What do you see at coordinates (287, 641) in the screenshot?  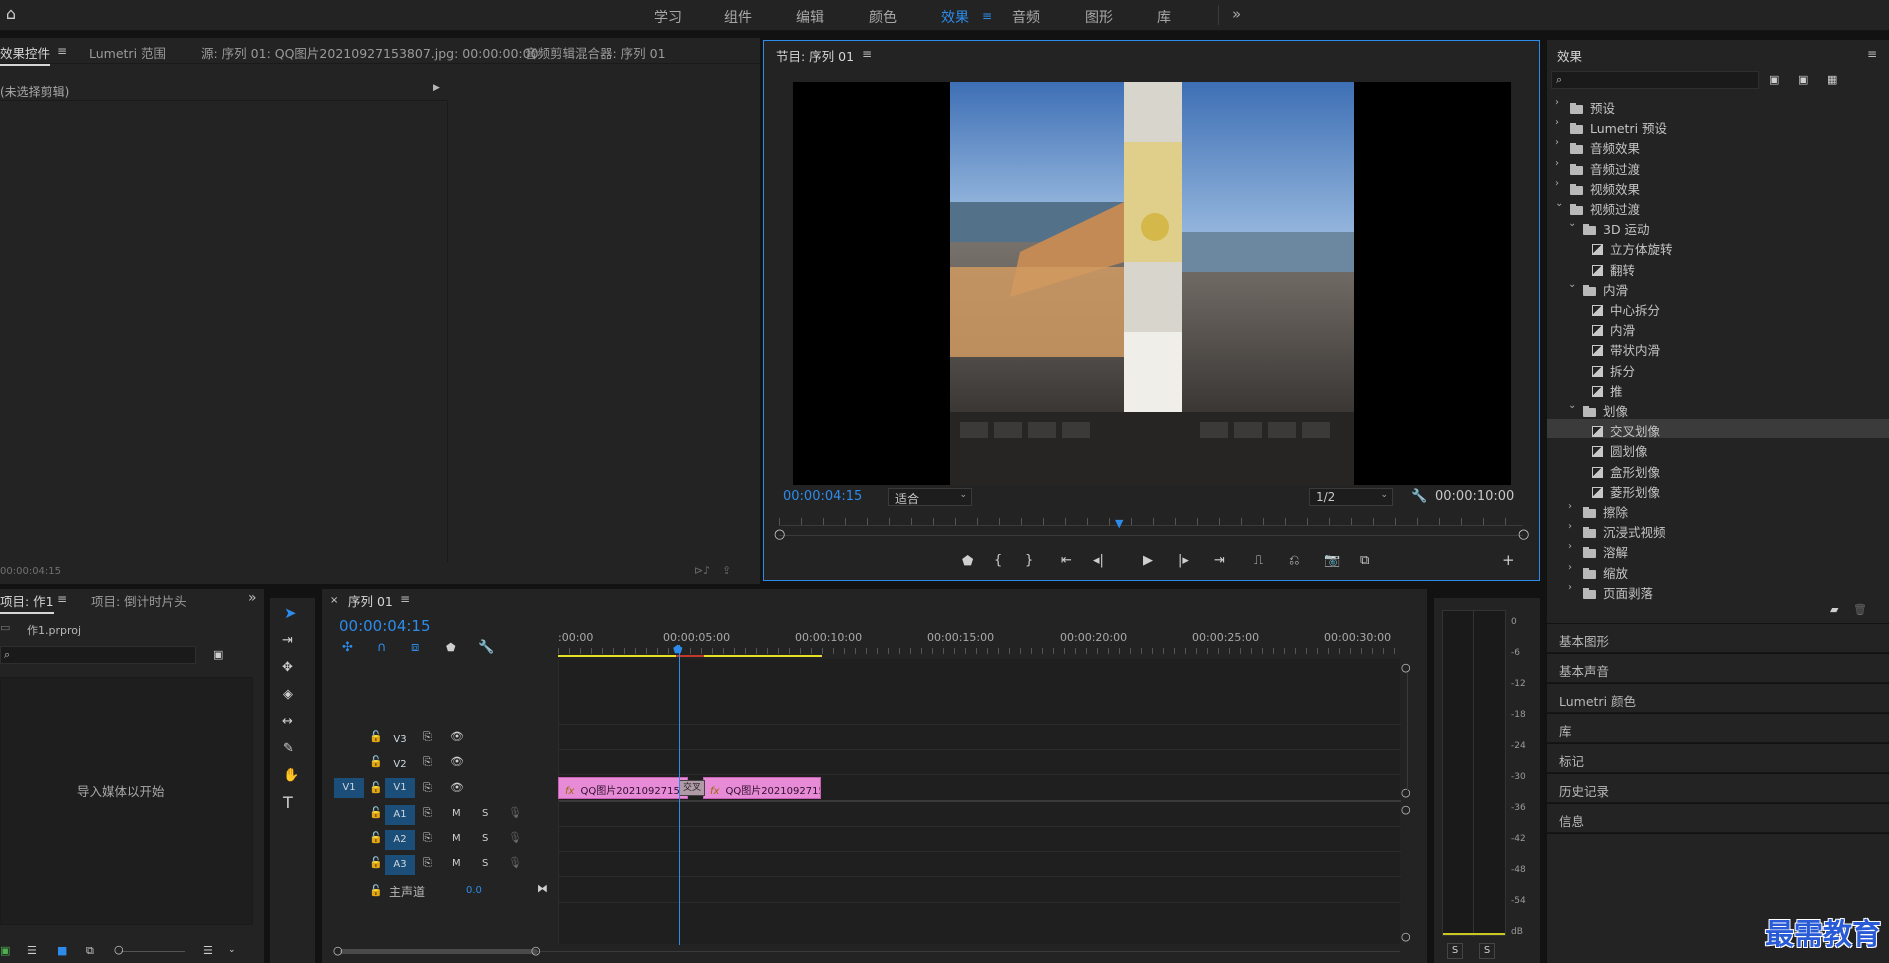 I see `track-select-tool-icon: ⇥` at bounding box center [287, 641].